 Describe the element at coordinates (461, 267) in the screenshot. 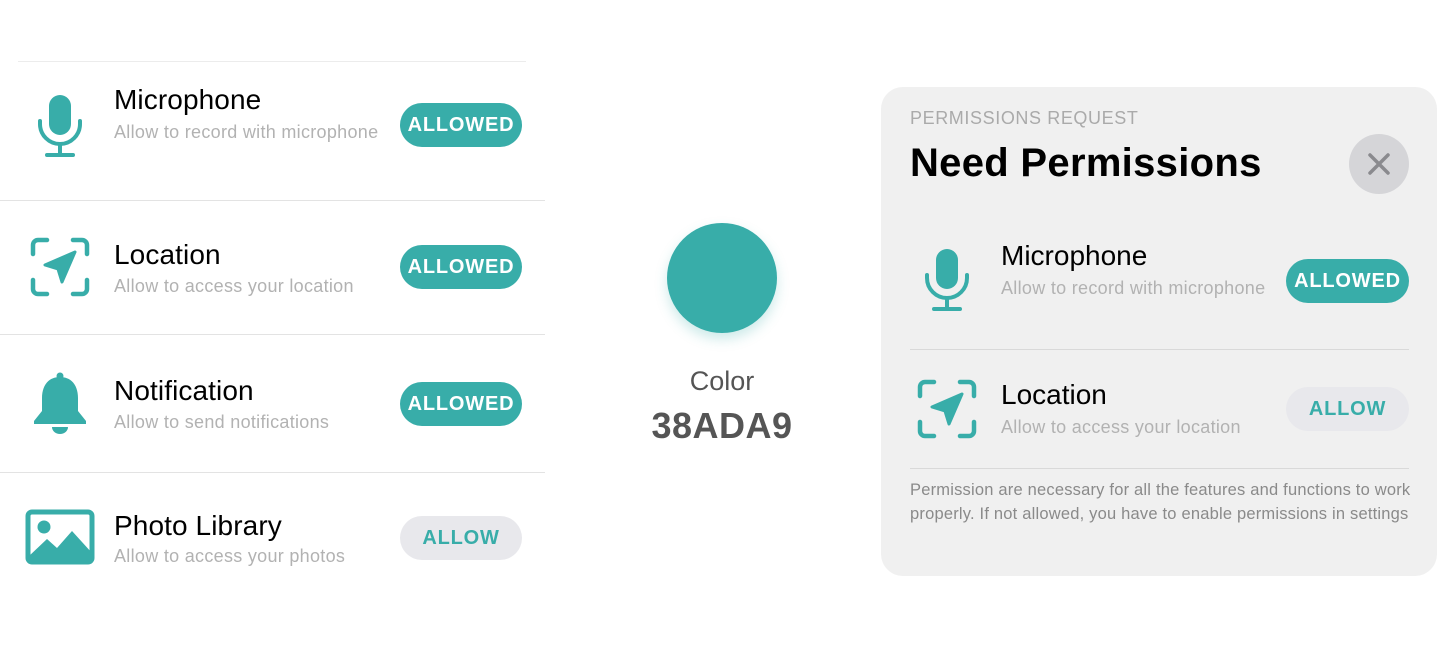

I see `location-allowed-button: ALLOWED` at that location.